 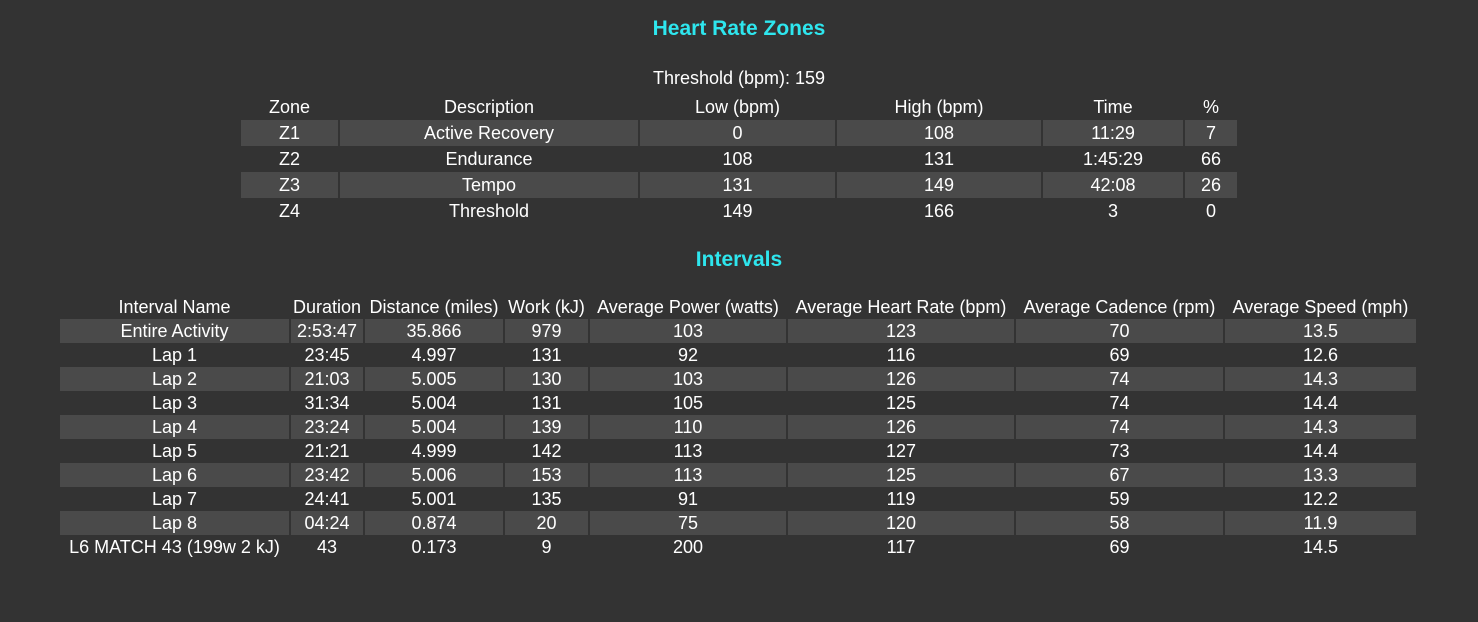 What do you see at coordinates (1113, 159) in the screenshot?
I see `zone-table-cell: 1:45:29` at bounding box center [1113, 159].